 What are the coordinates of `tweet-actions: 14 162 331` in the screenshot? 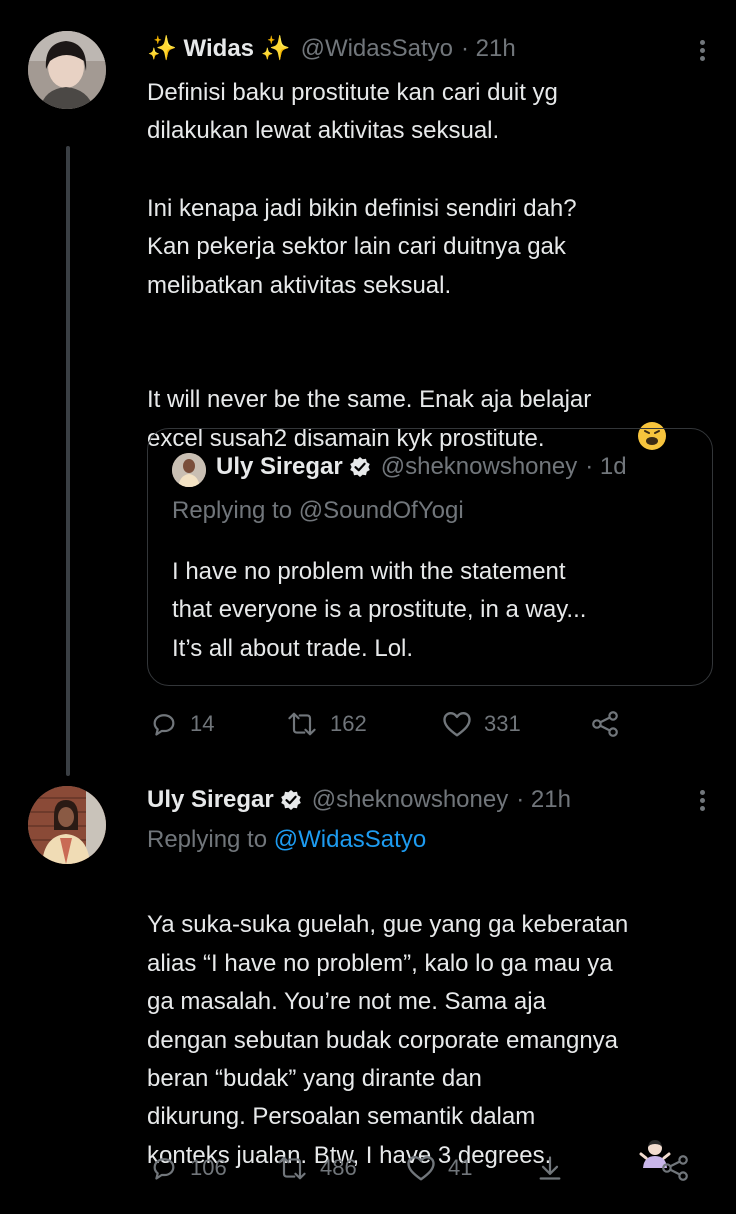 It's located at (390, 724).